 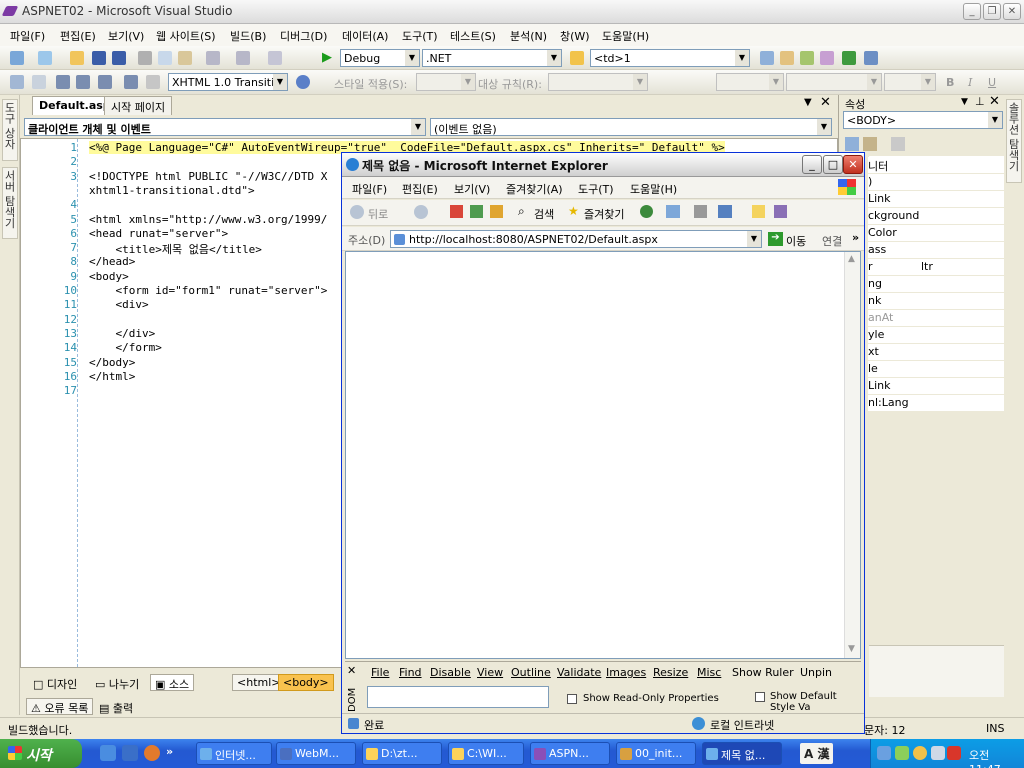 I want to click on uncomment-icon, so click(x=153, y=82).